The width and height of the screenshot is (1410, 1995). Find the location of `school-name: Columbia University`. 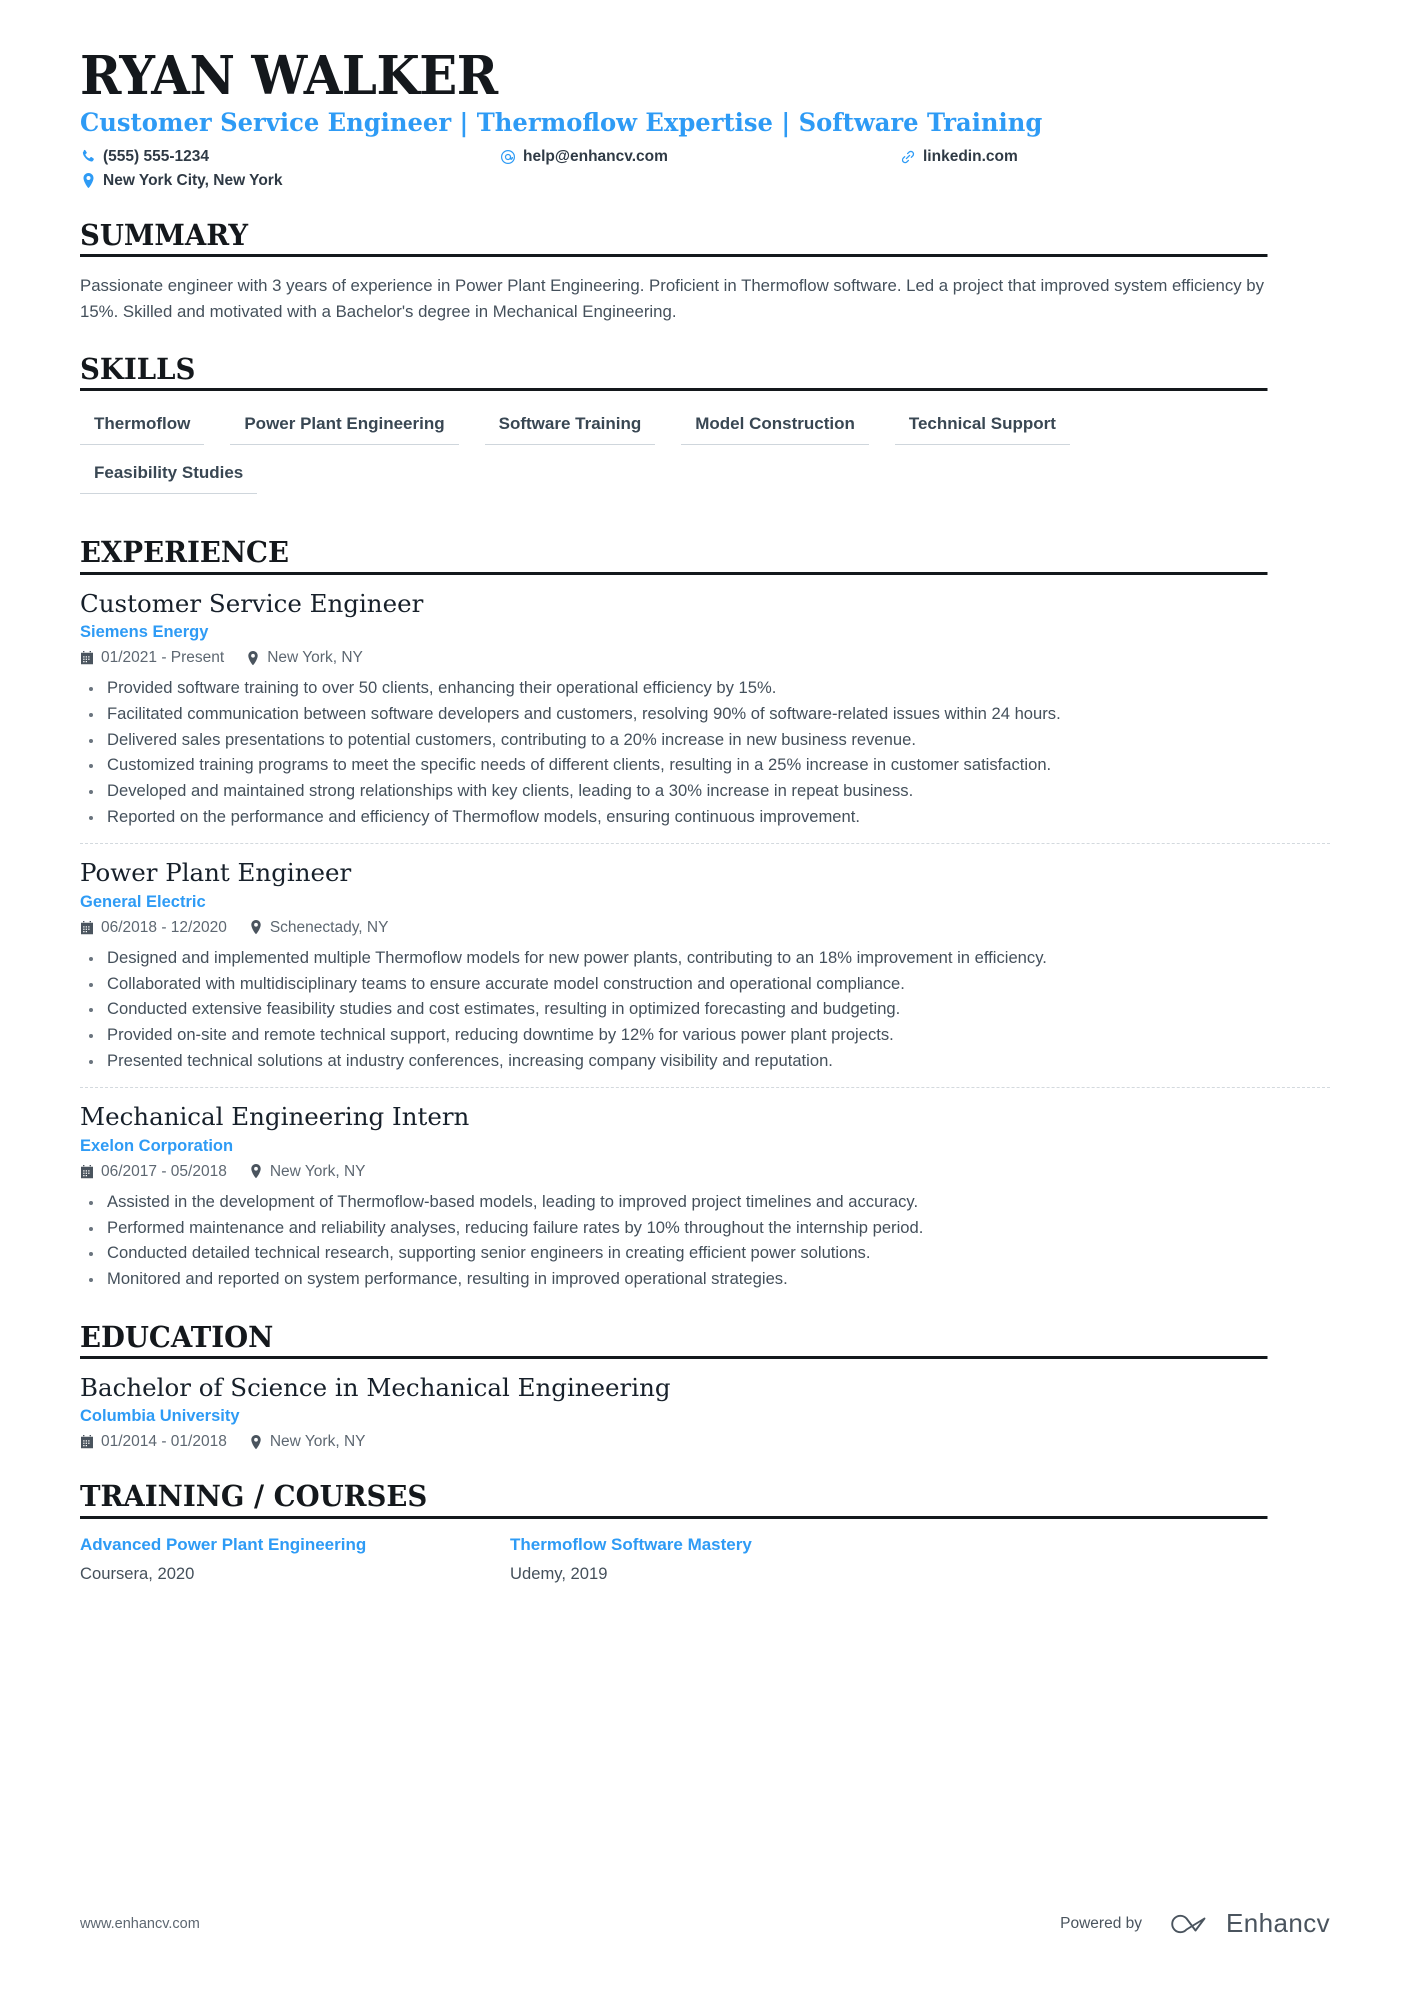

school-name: Columbia University is located at coordinates (705, 1416).